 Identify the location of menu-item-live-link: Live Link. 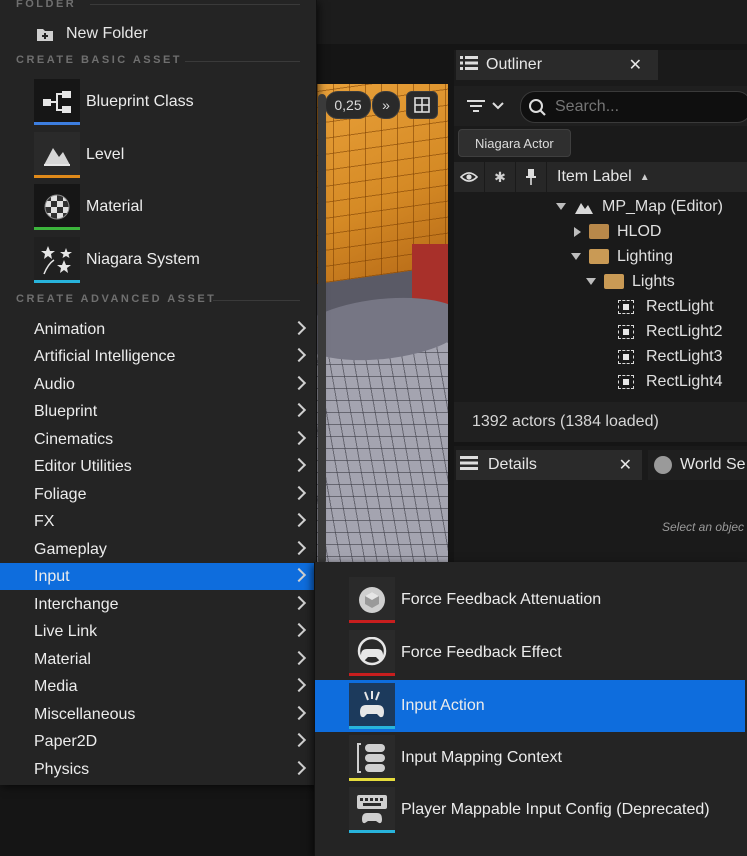
(158, 631).